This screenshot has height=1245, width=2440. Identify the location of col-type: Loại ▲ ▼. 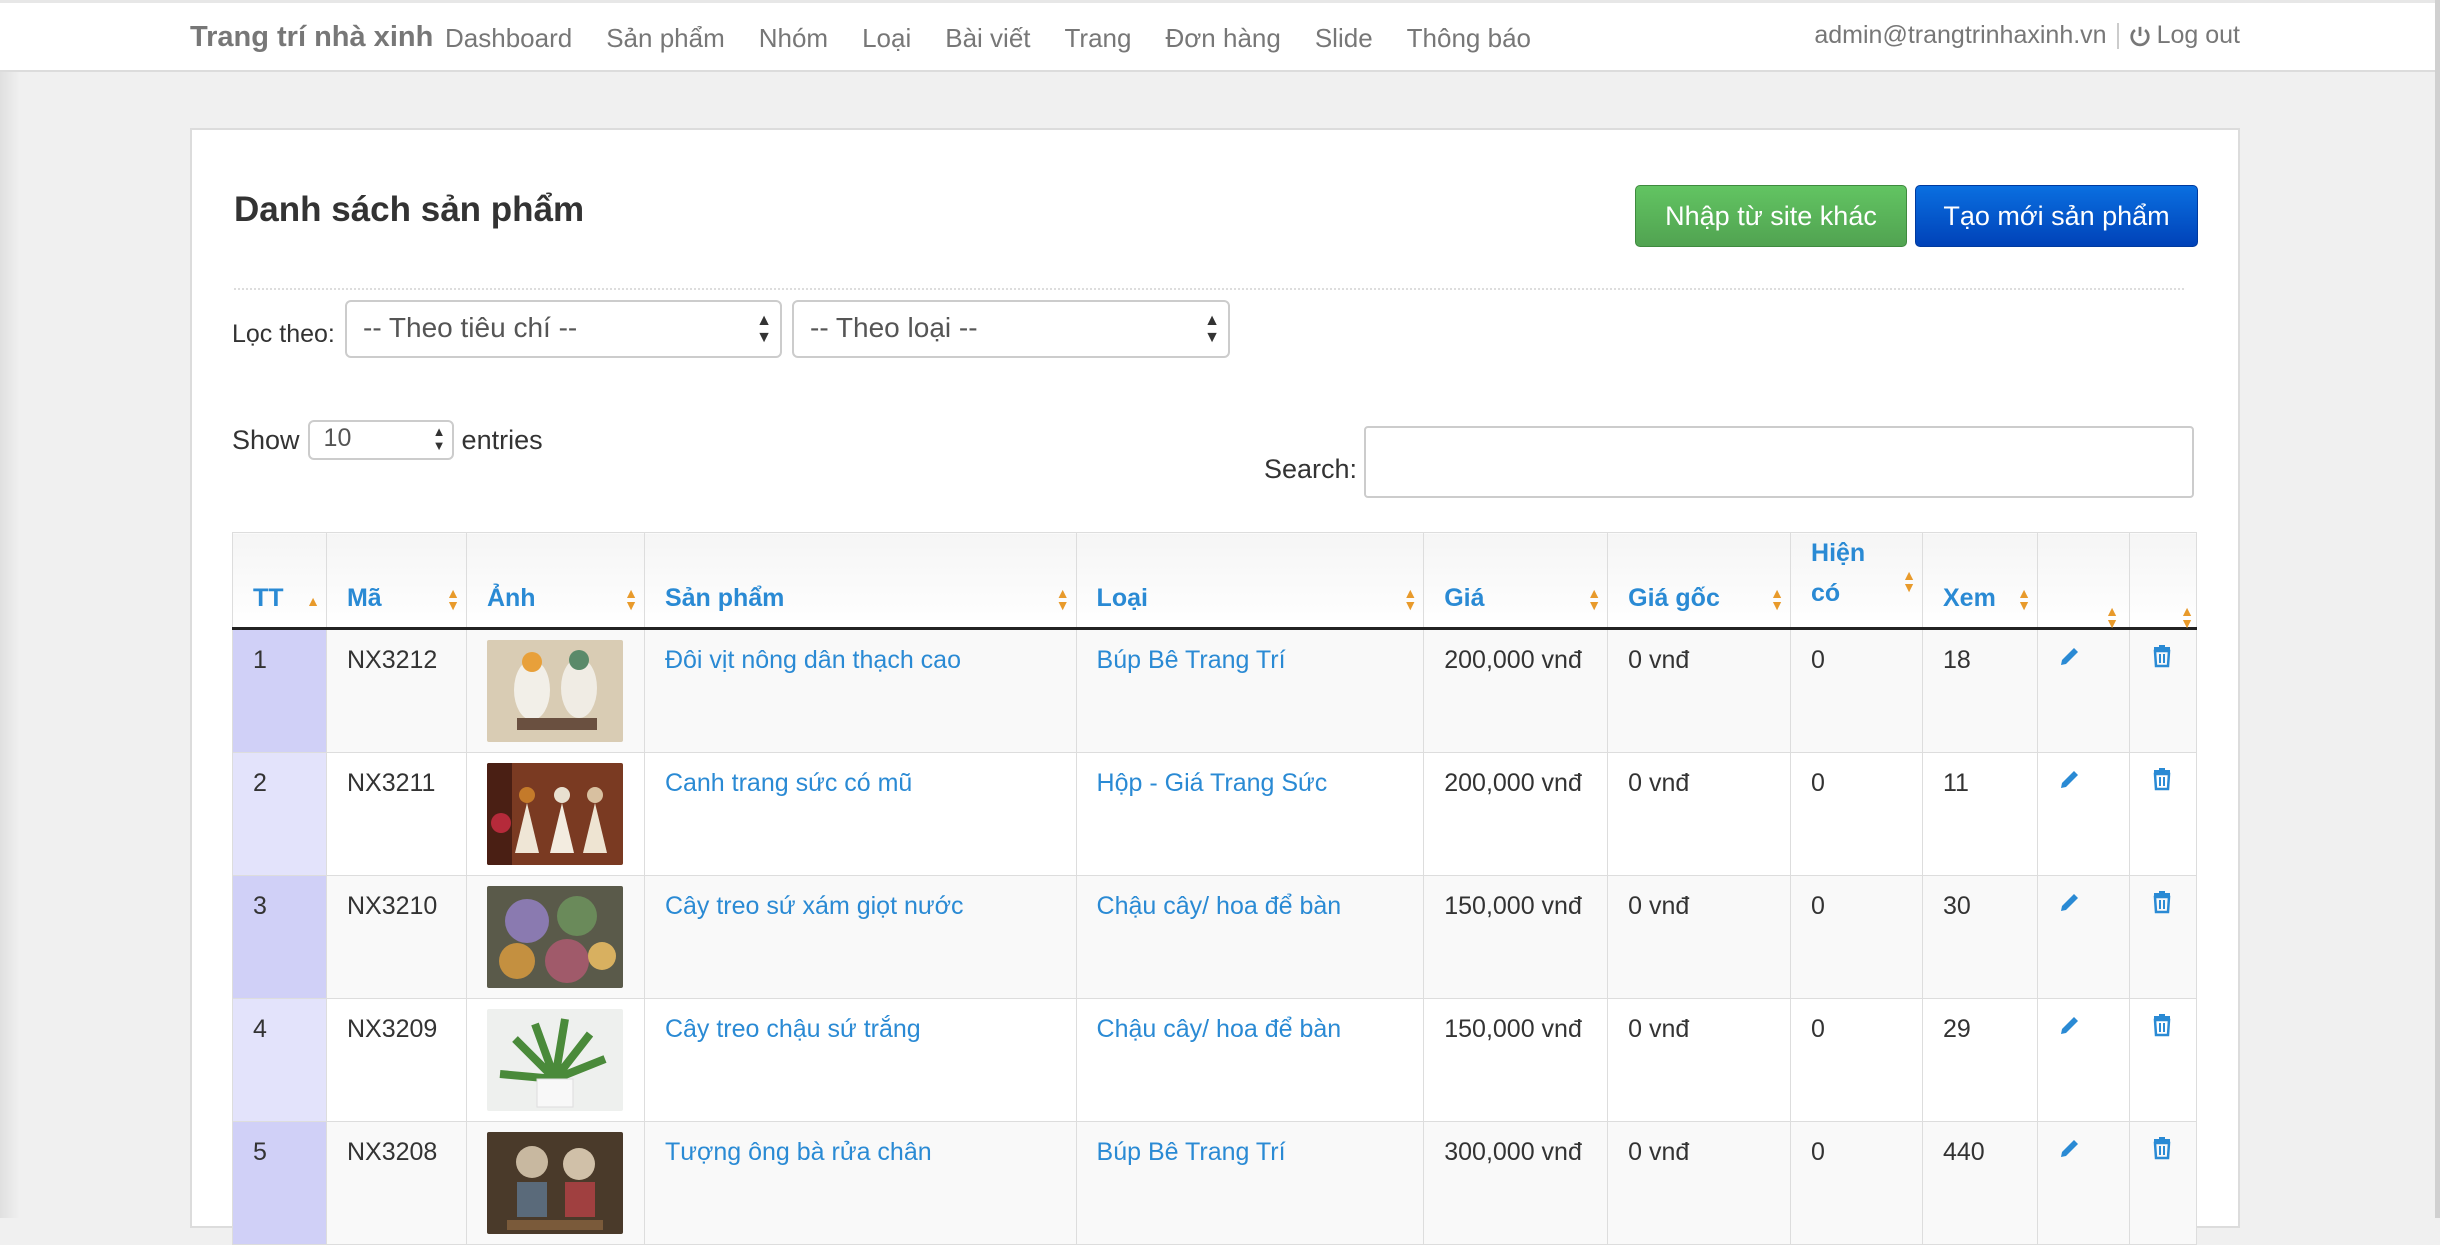
(1250, 581).